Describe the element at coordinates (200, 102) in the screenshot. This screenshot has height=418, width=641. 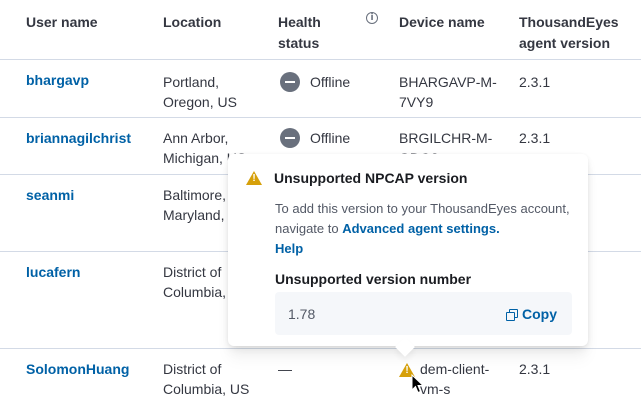
I see `location-line2: Oregon, US` at that location.